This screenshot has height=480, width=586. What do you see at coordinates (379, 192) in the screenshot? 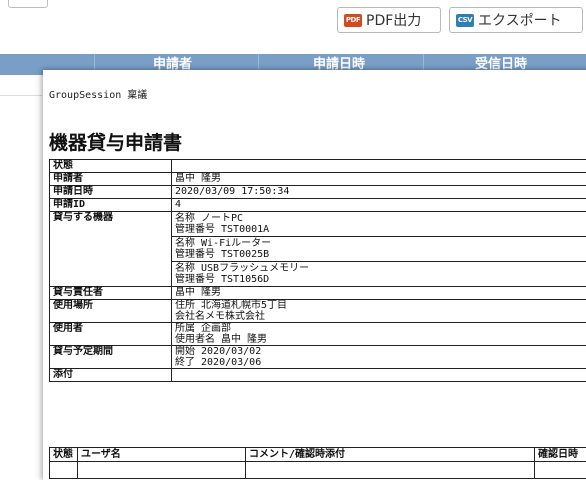
I see `apply-date-value: 2020/03/09 17:50:34` at bounding box center [379, 192].